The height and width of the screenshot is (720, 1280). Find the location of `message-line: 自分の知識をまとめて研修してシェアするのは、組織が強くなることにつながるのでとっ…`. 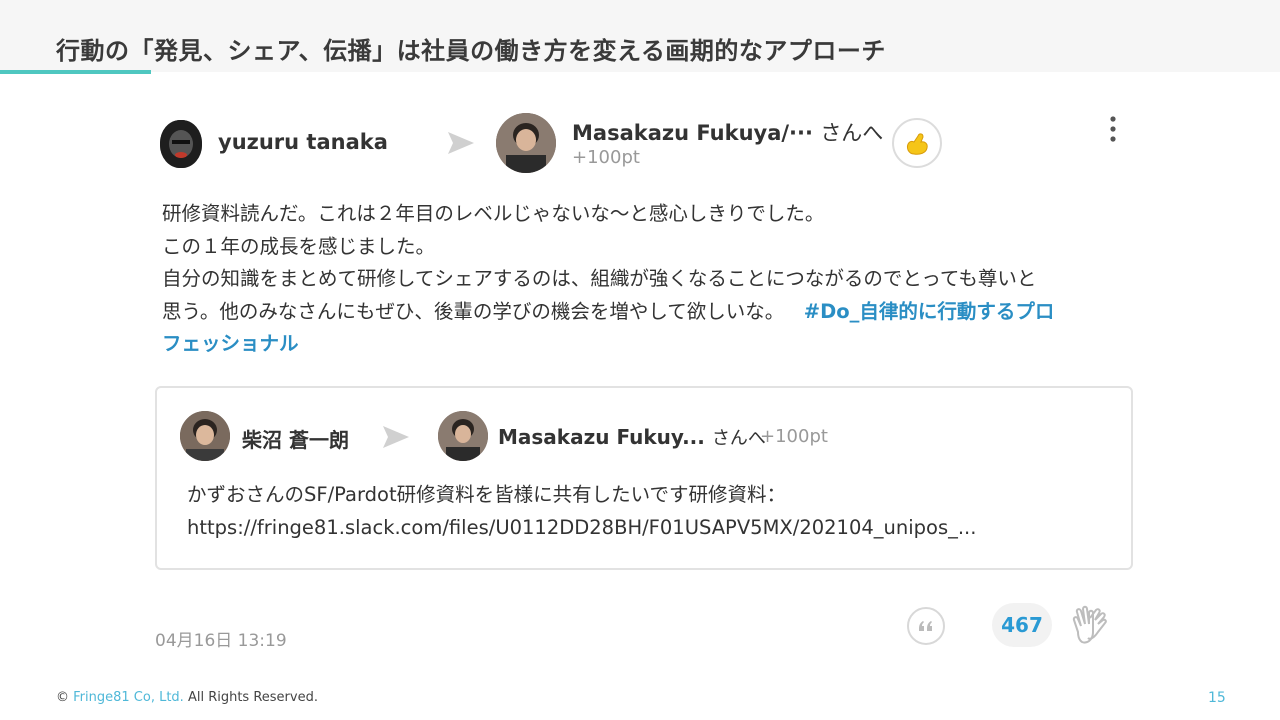

message-line: 自分の知識をまとめて研修してシェアするのは、組織が強くなることにつながるのでとっ… is located at coordinates (599, 278).